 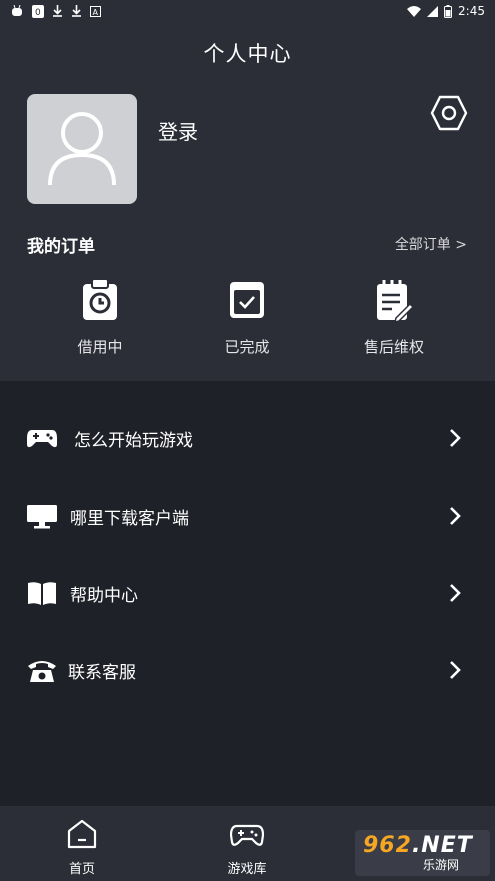 I want to click on menu-item-label: 帮助中心, so click(x=104, y=595).